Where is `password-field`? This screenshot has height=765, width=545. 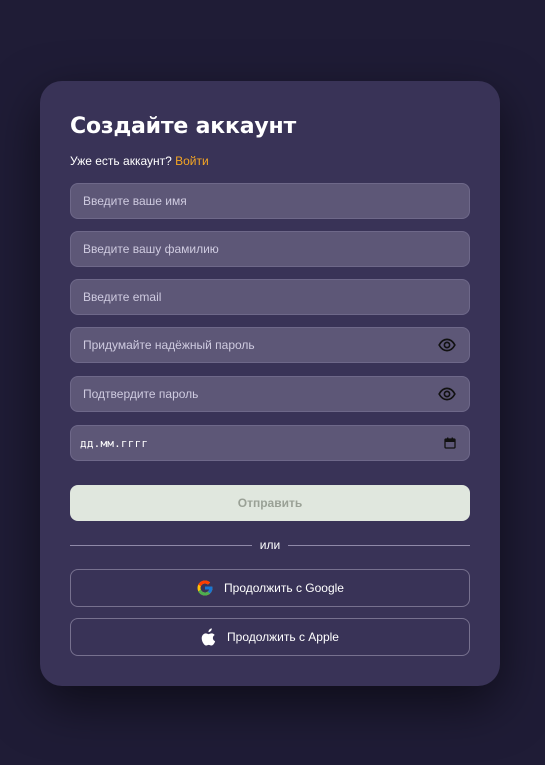 password-field is located at coordinates (270, 345).